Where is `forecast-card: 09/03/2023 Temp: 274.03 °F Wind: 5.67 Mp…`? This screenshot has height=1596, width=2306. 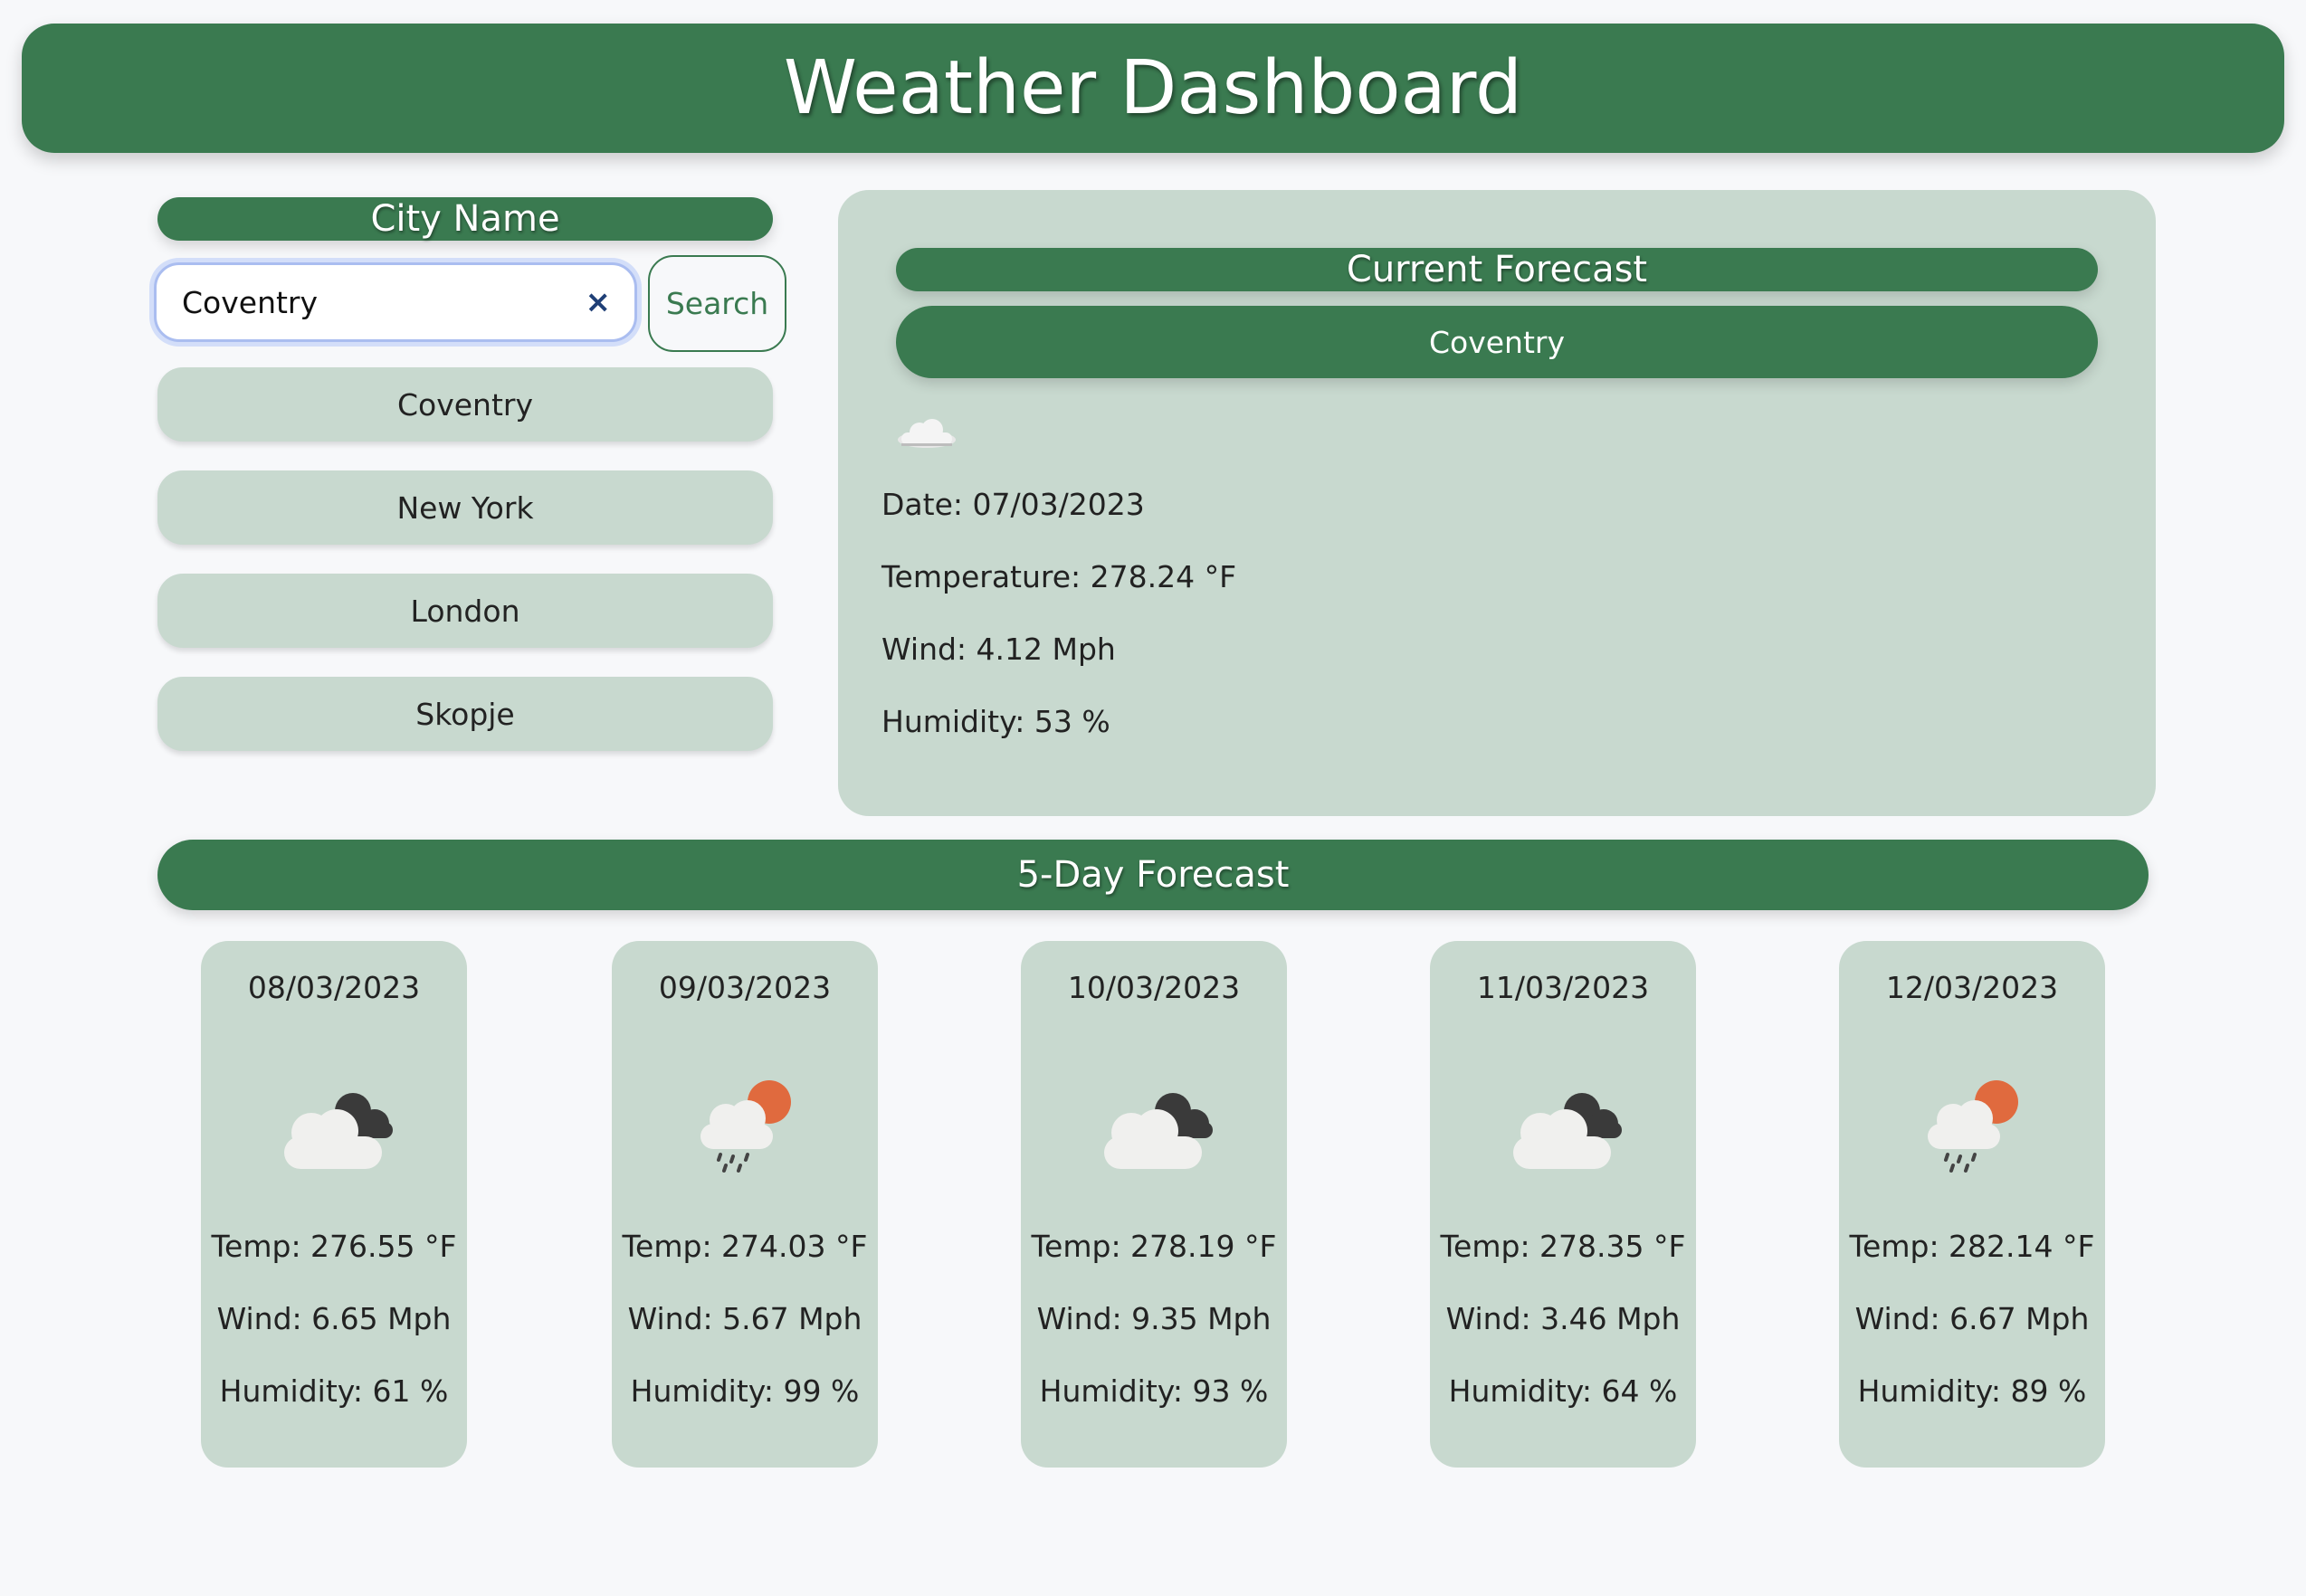 forecast-card: 09/03/2023 Temp: 274.03 °F Wind: 5.67 Mp… is located at coordinates (745, 1204).